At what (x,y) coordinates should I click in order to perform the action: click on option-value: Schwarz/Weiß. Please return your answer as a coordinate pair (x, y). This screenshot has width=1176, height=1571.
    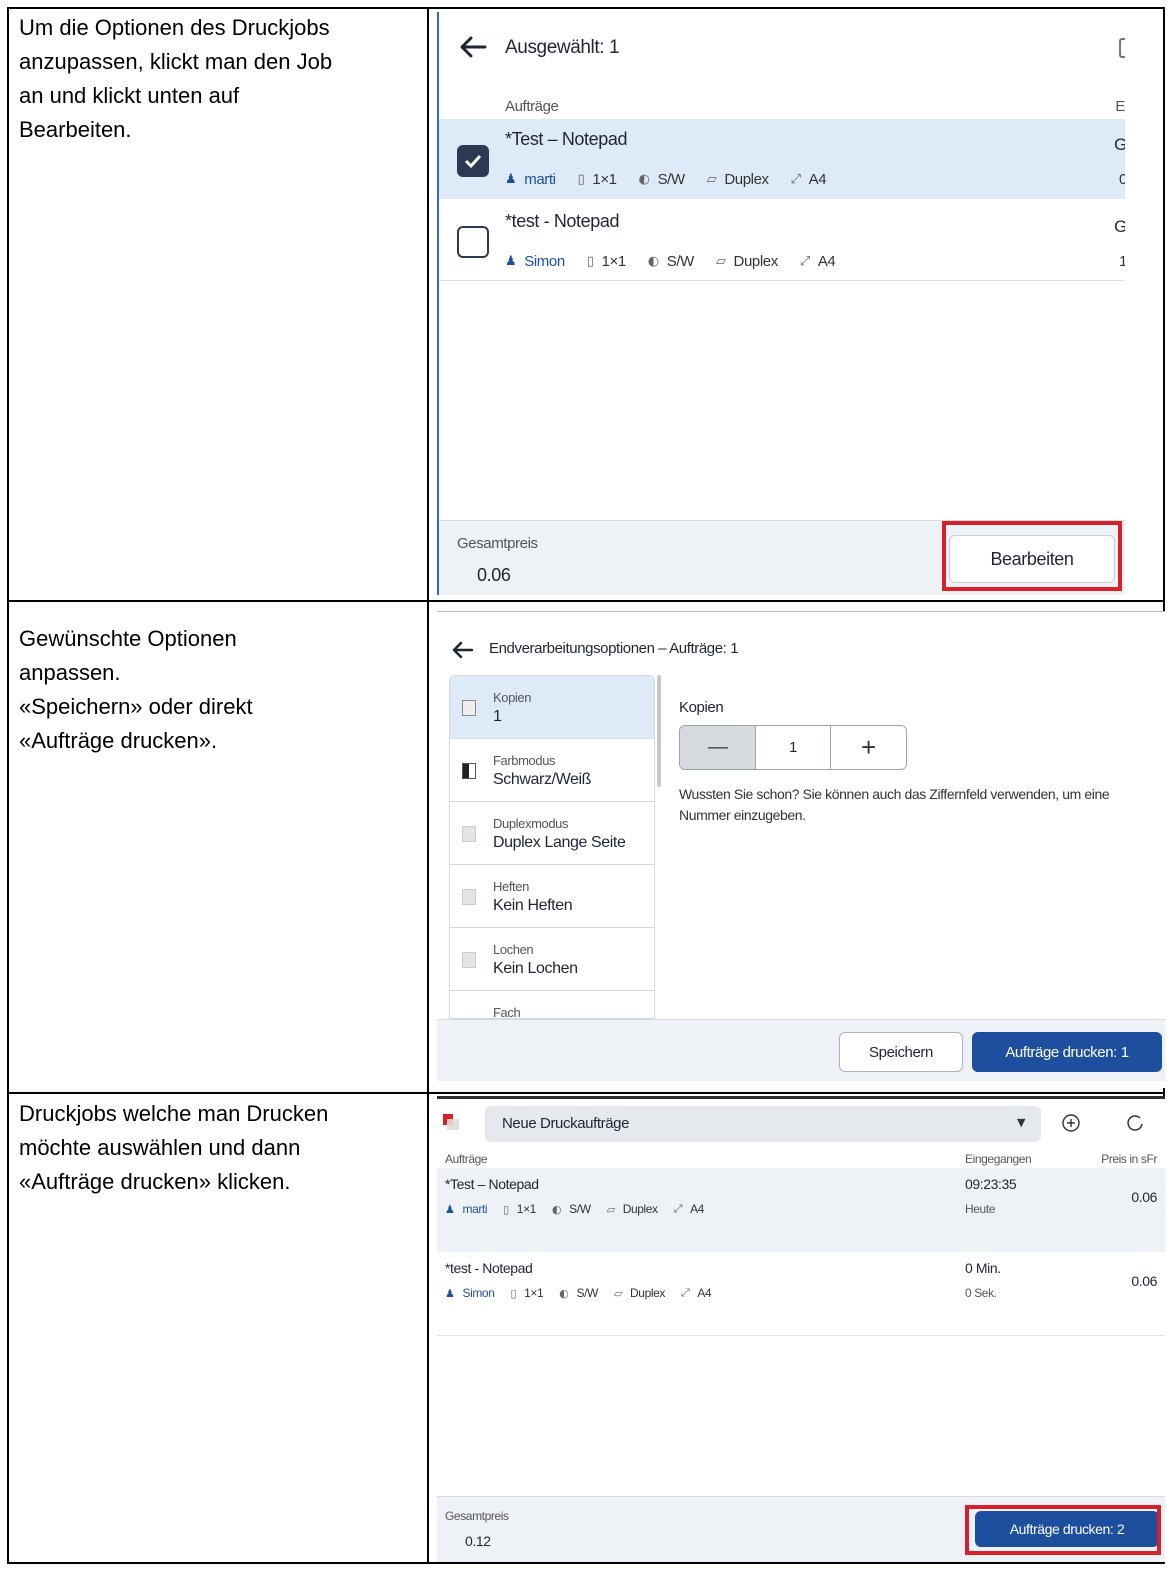
    Looking at the image, I should click on (542, 779).